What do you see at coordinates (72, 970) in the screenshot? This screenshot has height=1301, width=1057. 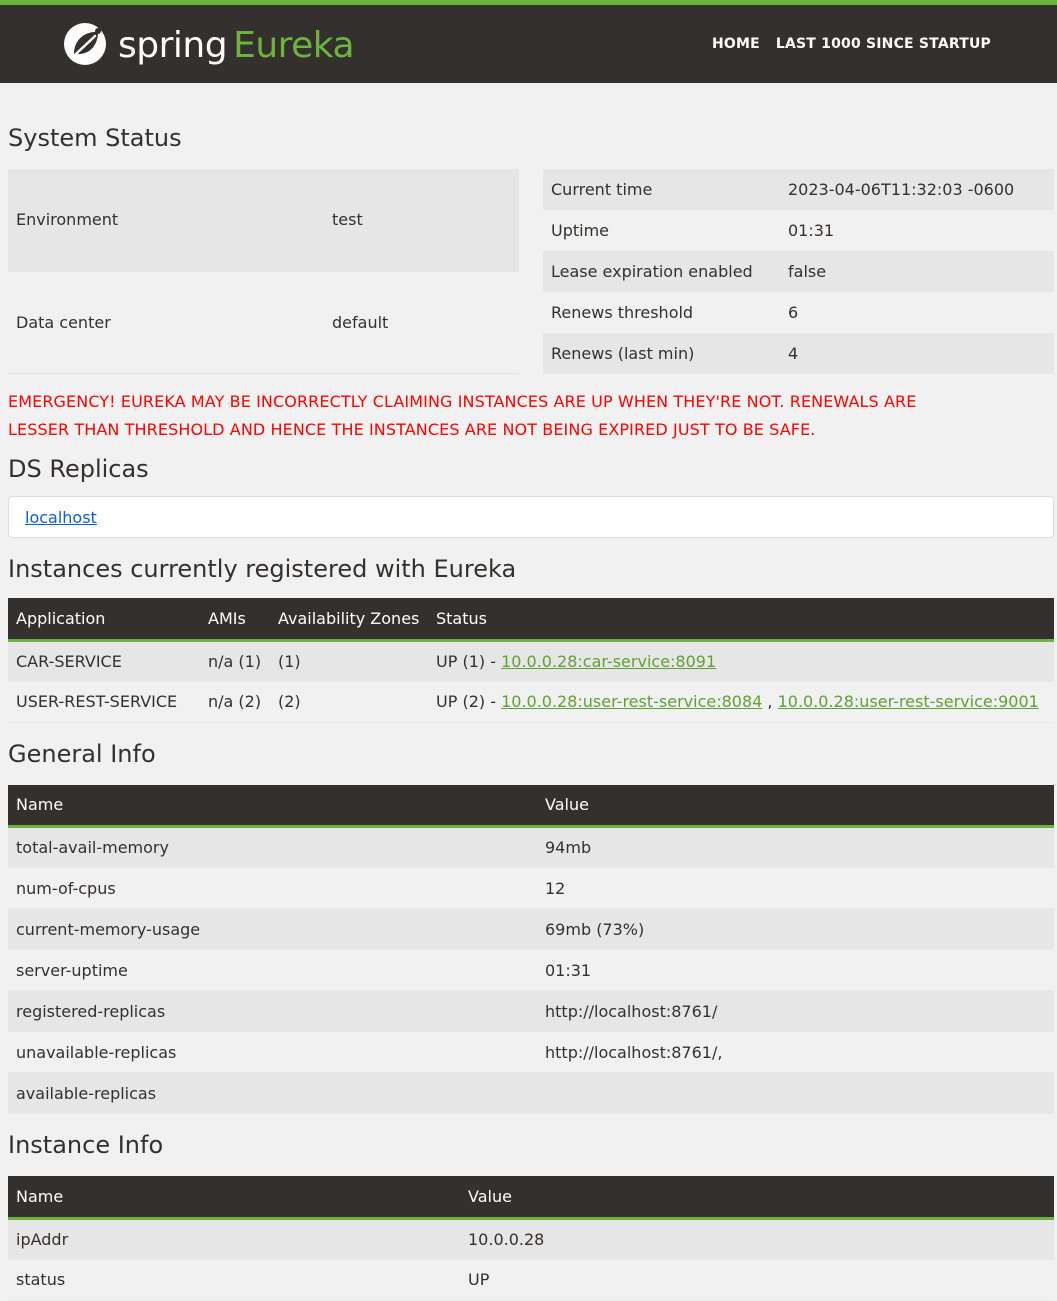 I see `info-name: server-uptime` at bounding box center [72, 970].